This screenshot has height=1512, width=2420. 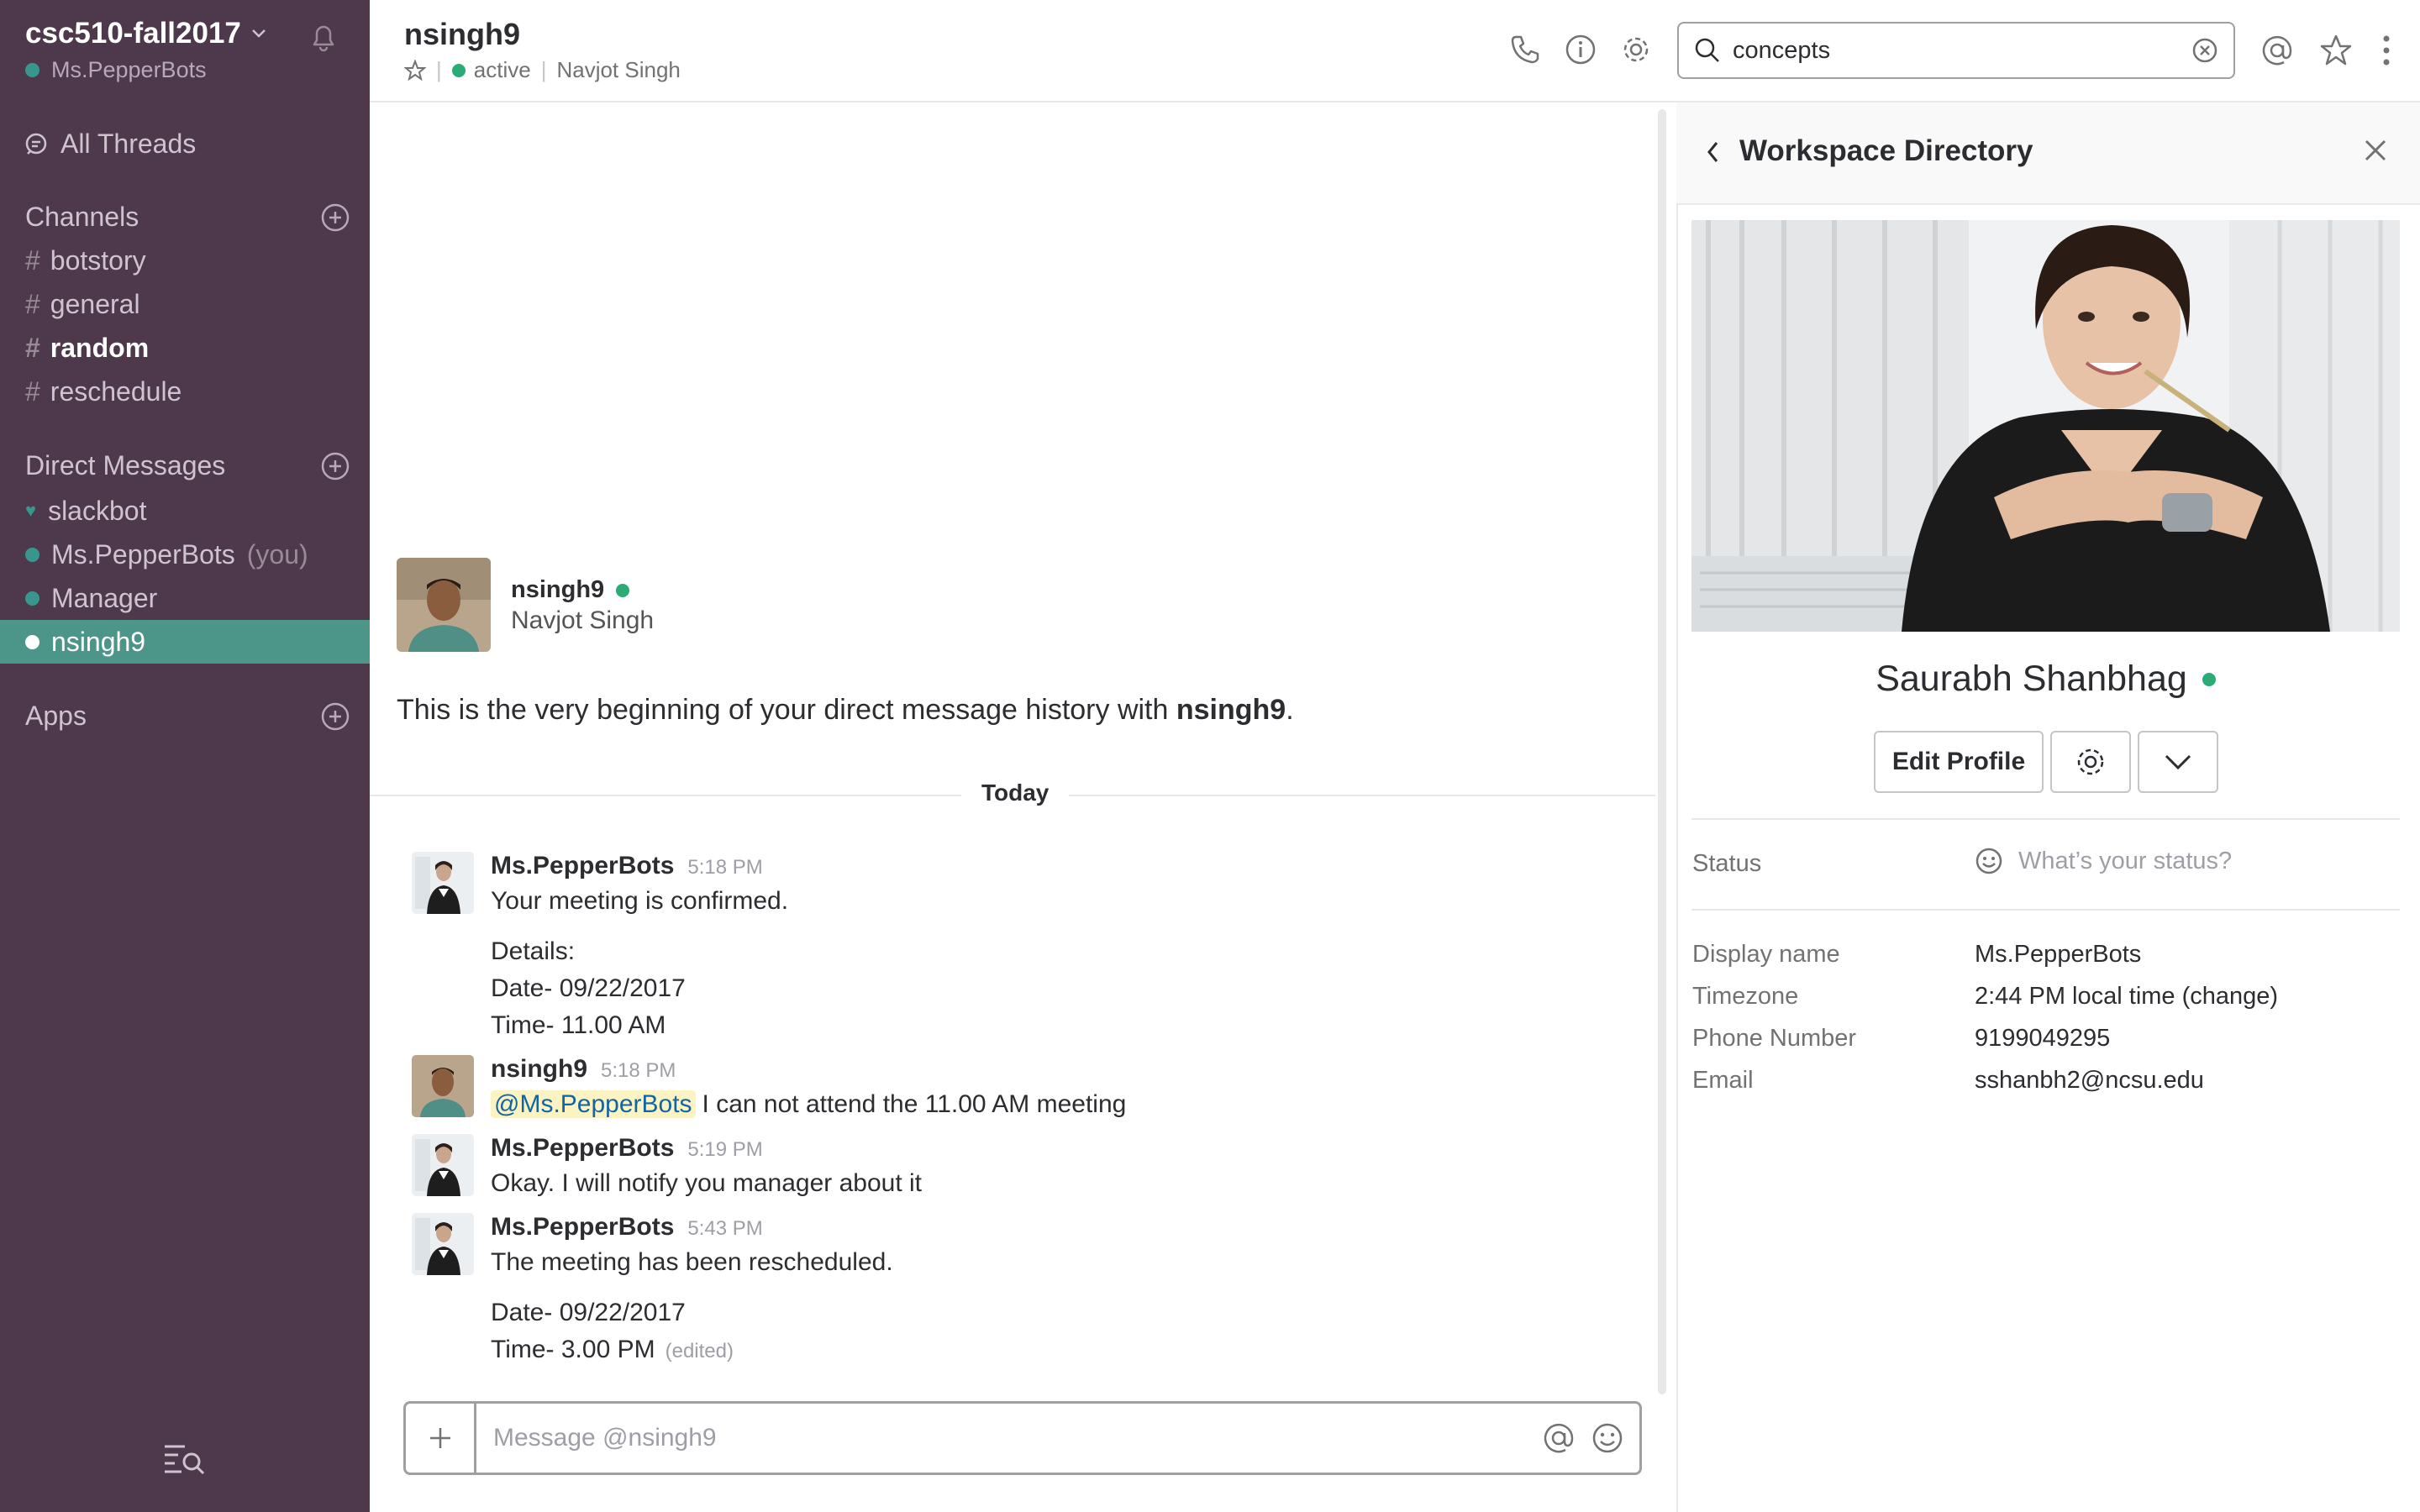 What do you see at coordinates (502, 69) in the screenshot?
I see `presence-label: active` at bounding box center [502, 69].